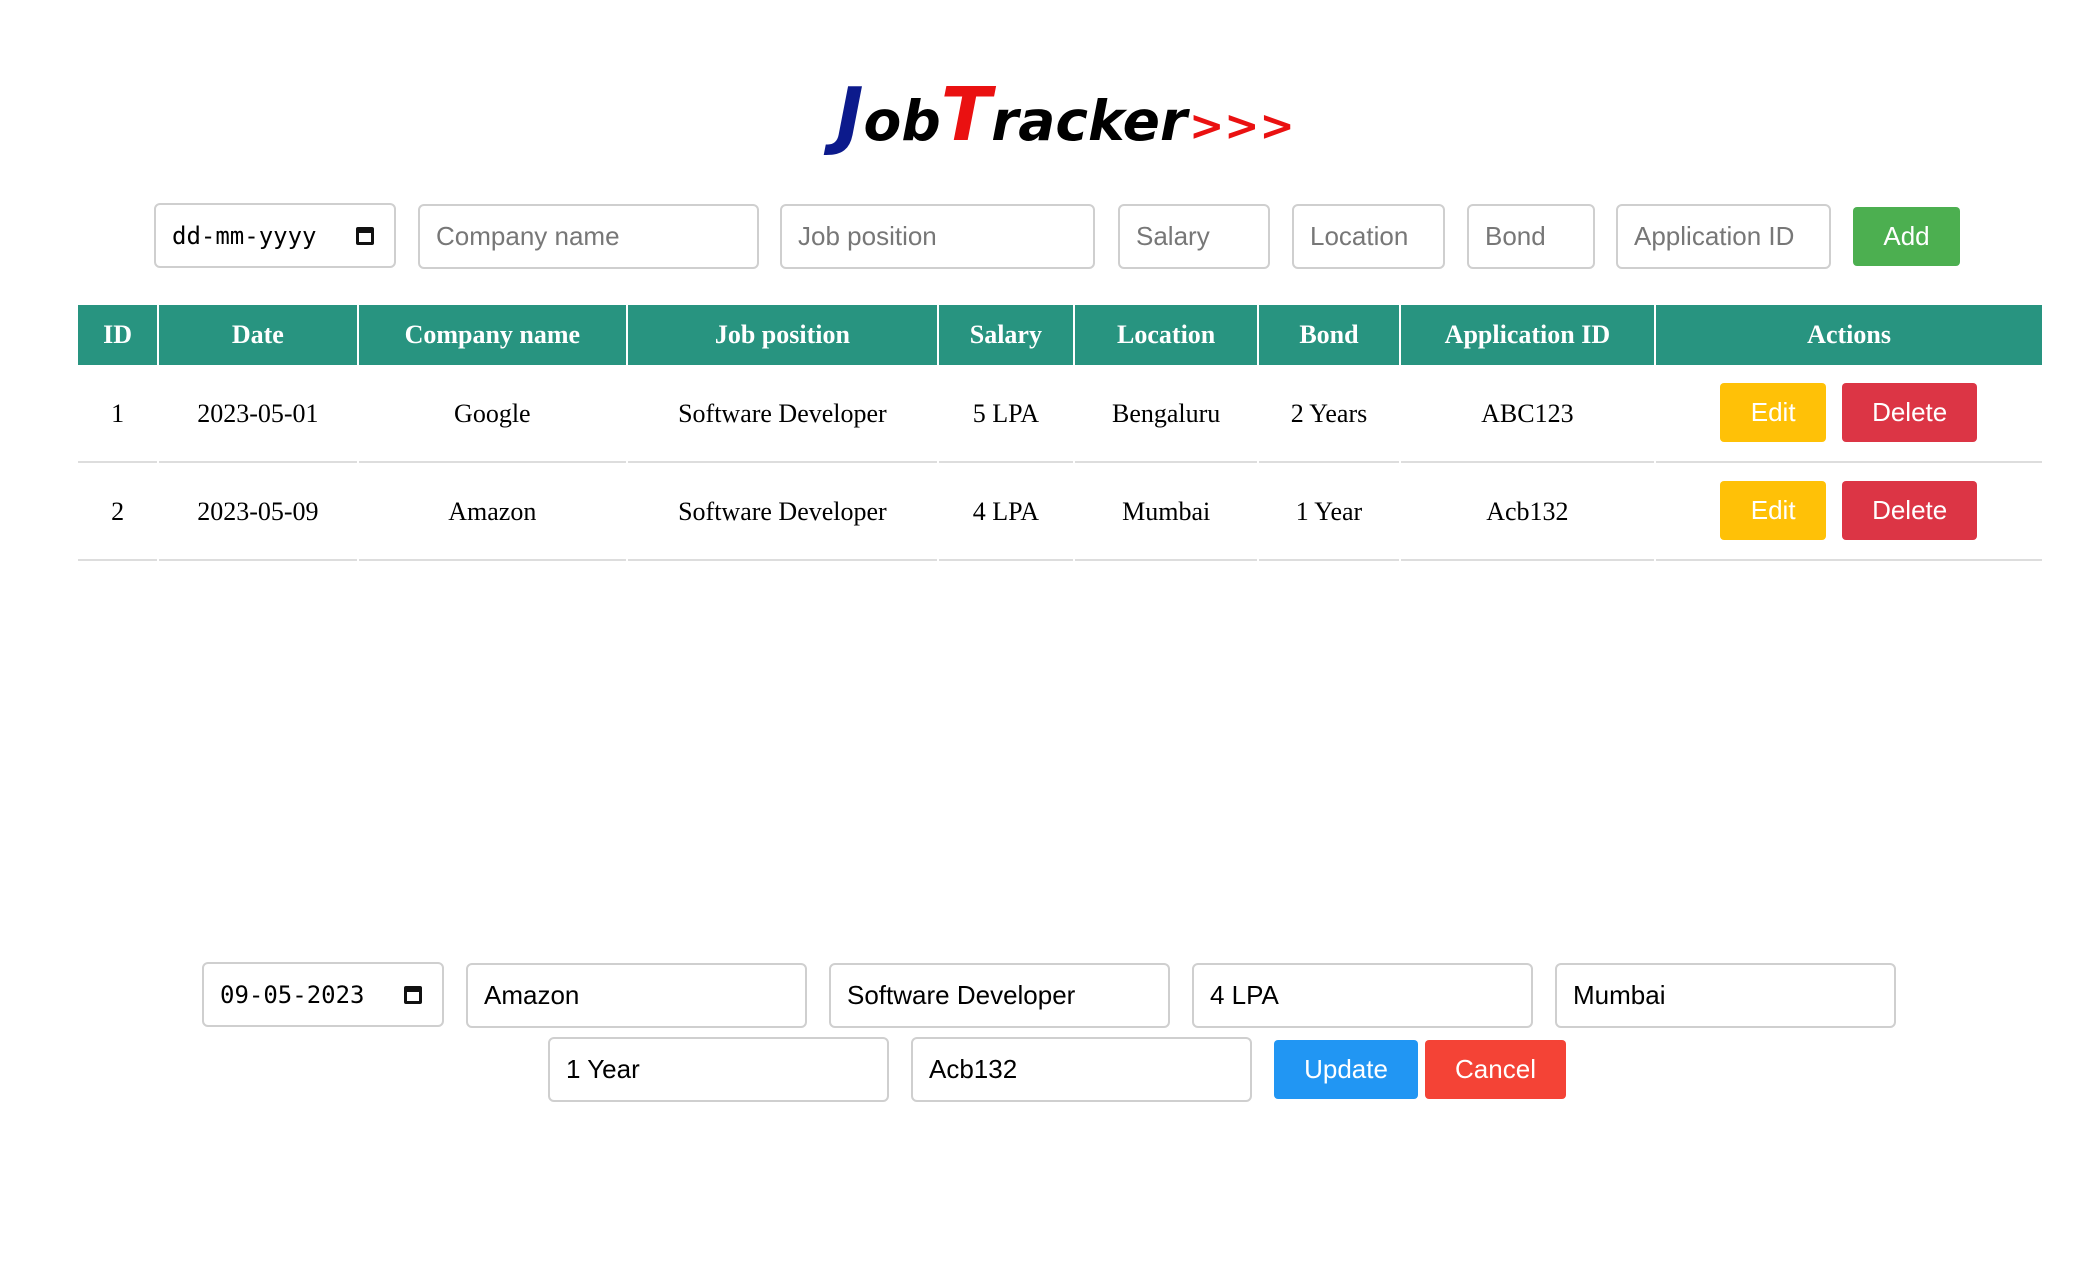 The width and height of the screenshot is (2100, 1275). I want to click on cell-location: Bengaluru, so click(1166, 415).